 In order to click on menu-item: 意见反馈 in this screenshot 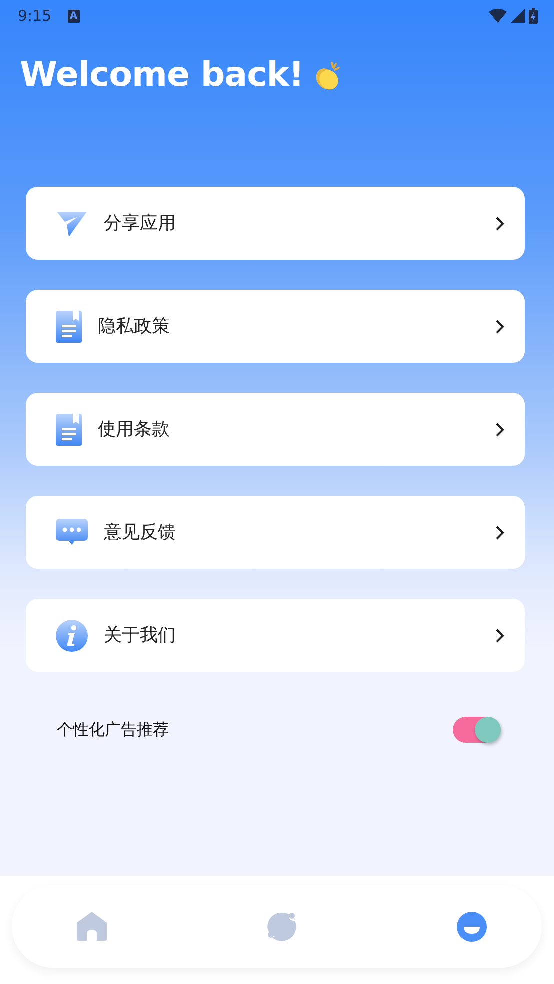, I will do `click(275, 532)`.